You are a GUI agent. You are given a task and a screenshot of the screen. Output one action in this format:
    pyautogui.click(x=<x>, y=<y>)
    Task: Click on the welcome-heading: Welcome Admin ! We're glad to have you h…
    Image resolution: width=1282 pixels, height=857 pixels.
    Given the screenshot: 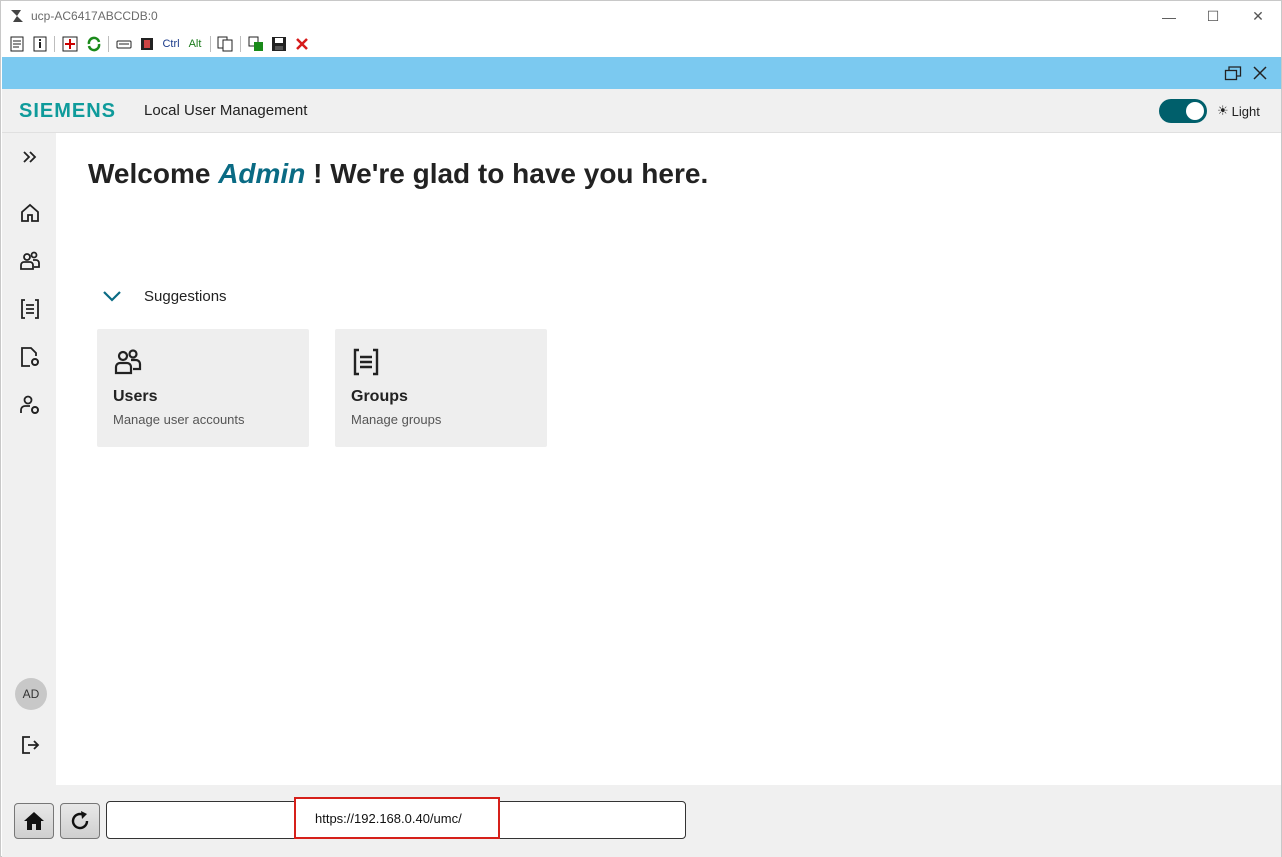 What is the action you would take?
    pyautogui.click(x=398, y=174)
    